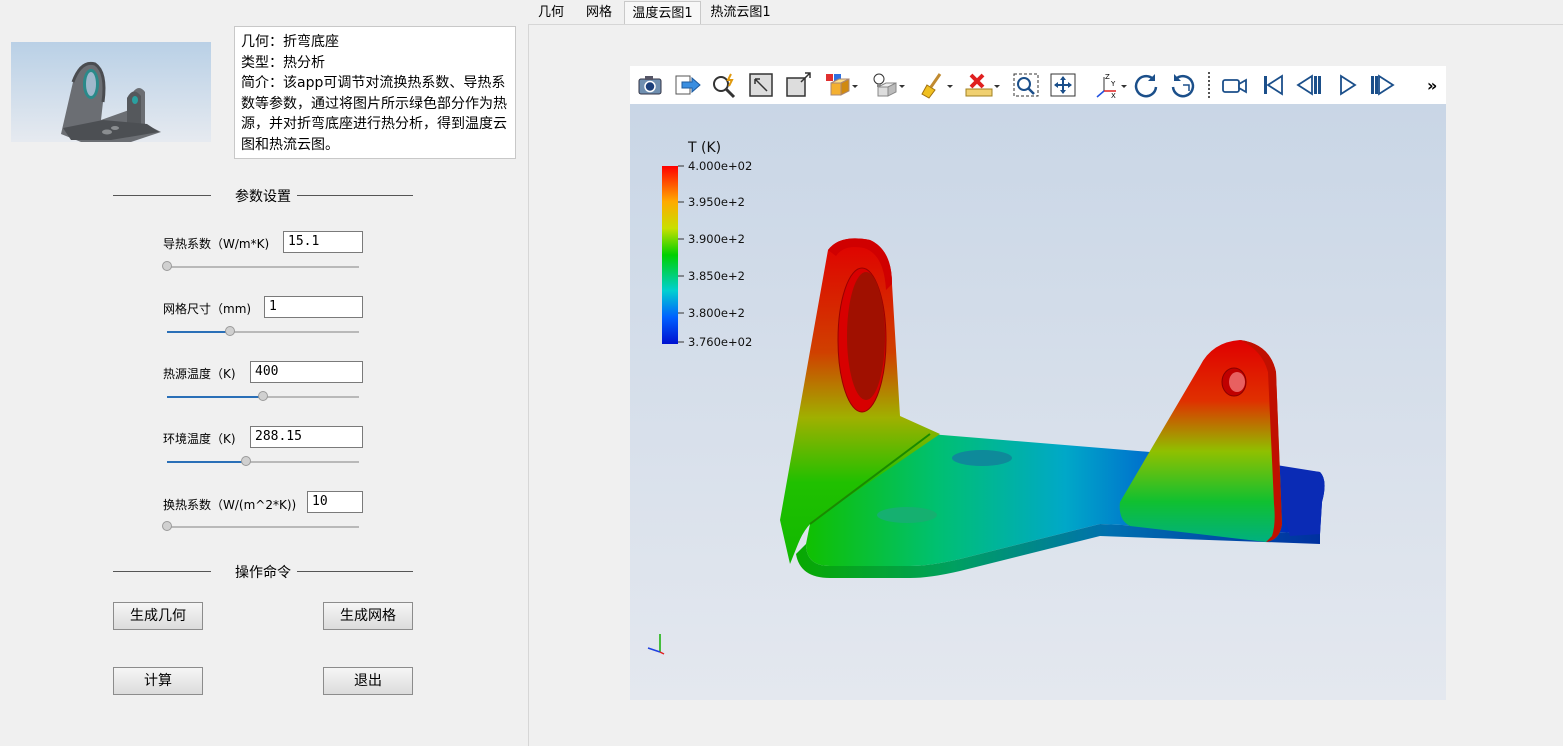 The width and height of the screenshot is (1563, 746). Describe the element at coordinates (599, 12) in the screenshot. I see `tab-mesh: 网格` at that location.